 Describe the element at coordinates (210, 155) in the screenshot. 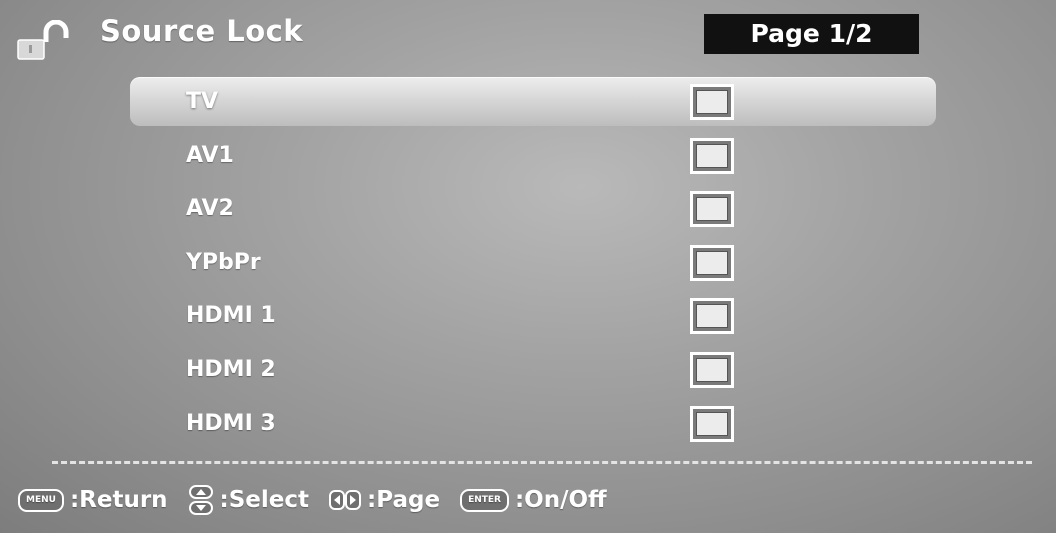

I see `source-label: AV1` at that location.